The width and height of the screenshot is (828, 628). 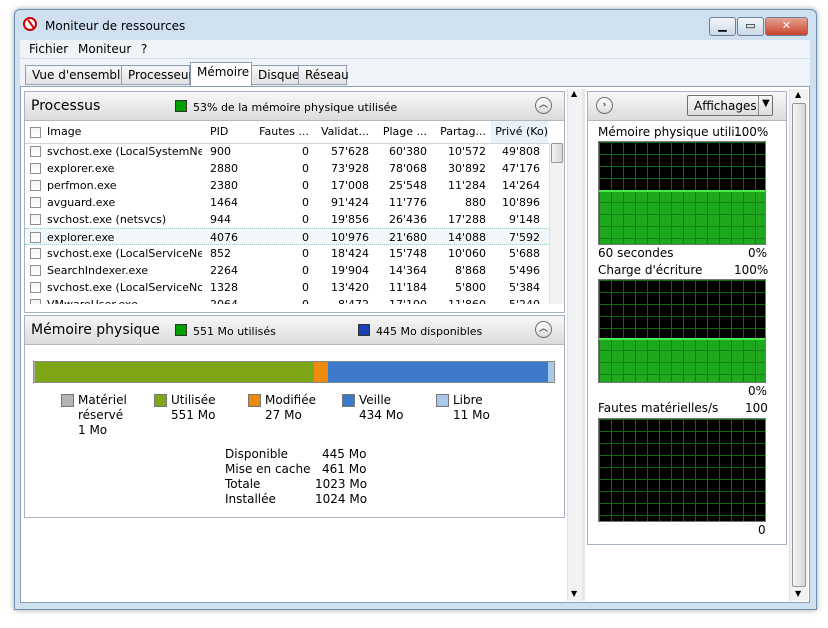 I want to click on tab-memory: Mémoire, so click(x=221, y=74).